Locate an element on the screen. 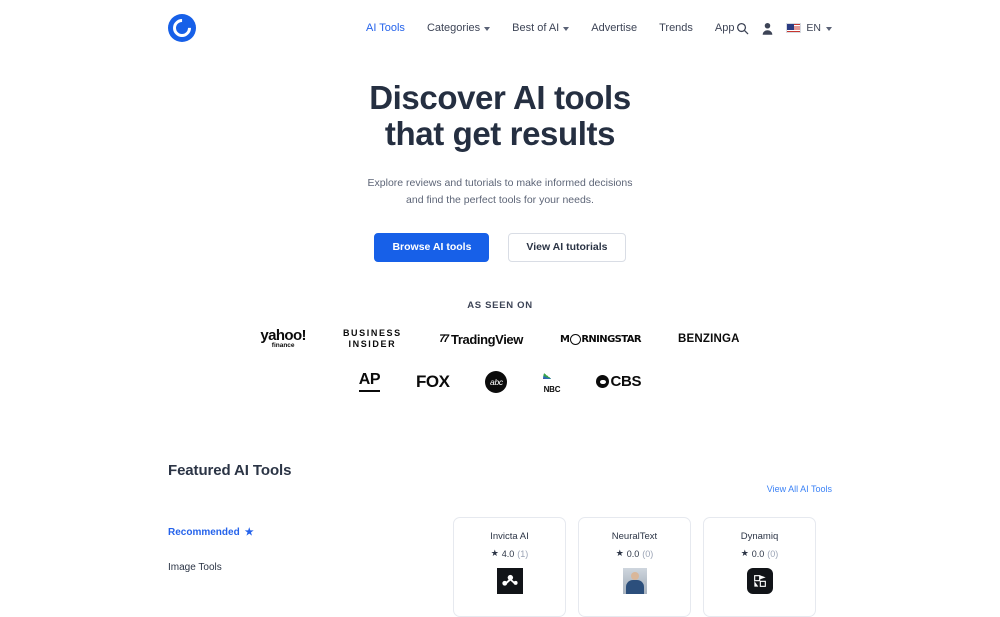  us-flag-icon is located at coordinates (794, 28).